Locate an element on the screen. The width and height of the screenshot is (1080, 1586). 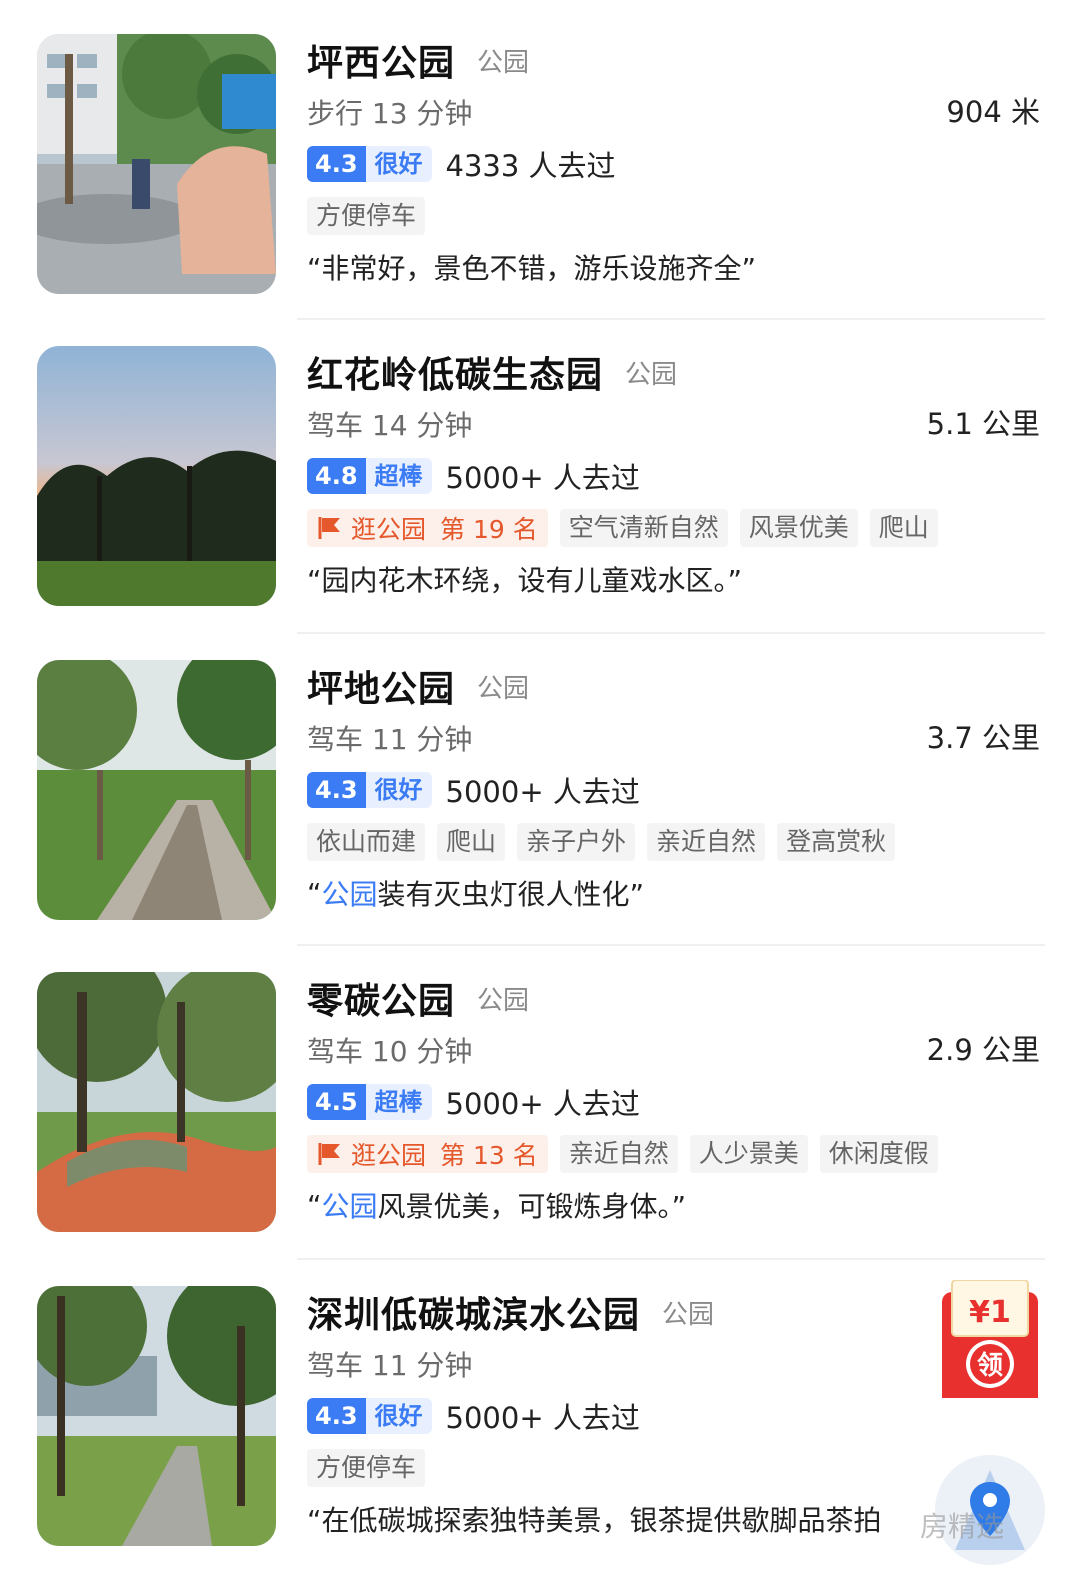
red-envelope-coupon: ¥1 领 is located at coordinates (990, 1339).